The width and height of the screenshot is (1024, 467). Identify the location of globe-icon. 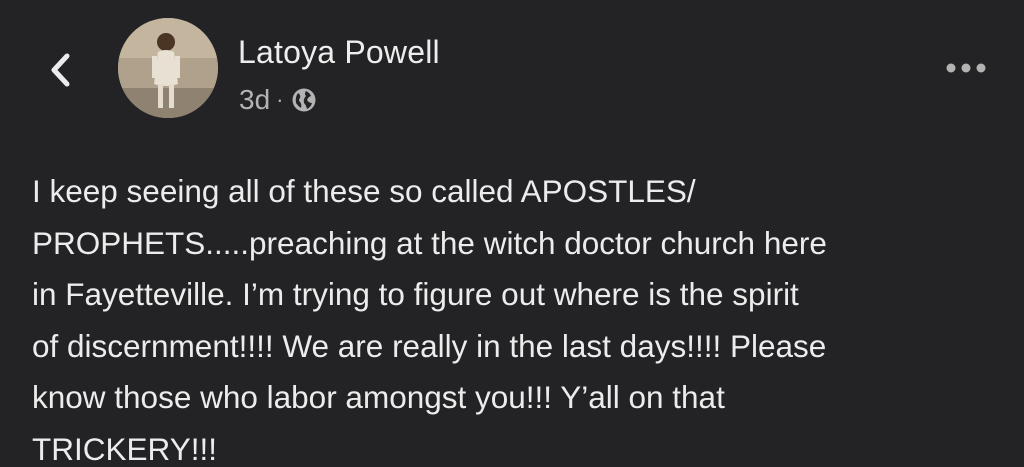
(304, 100).